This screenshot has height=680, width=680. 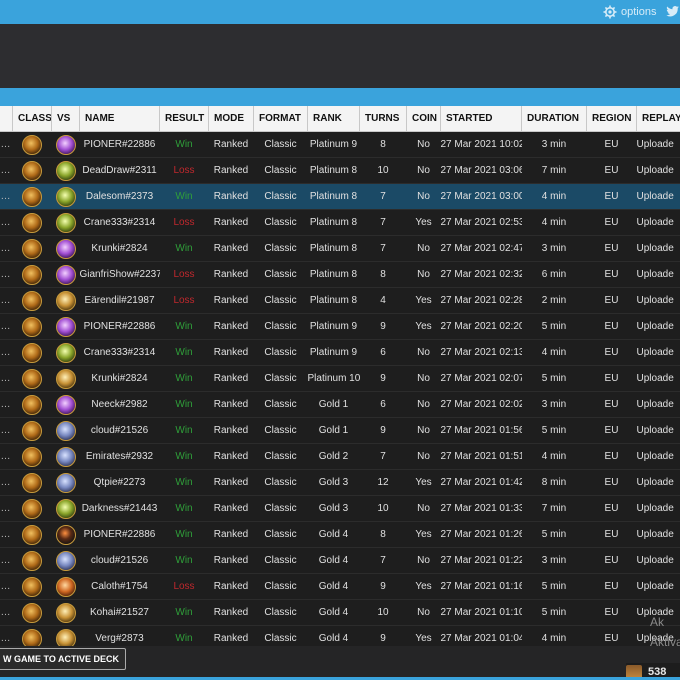 What do you see at coordinates (658, 119) in the screenshot?
I see `column-header-replay: REPLAY` at bounding box center [658, 119].